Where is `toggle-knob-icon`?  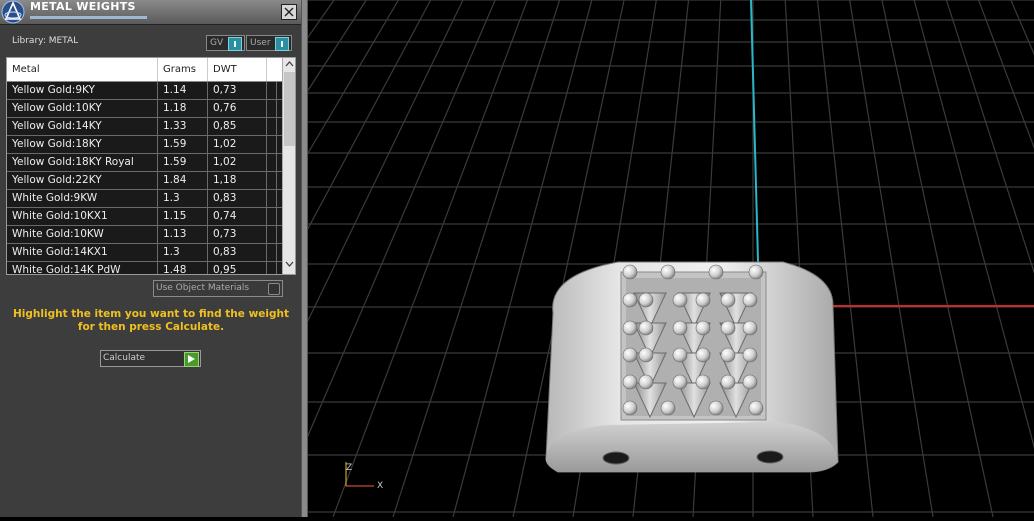
toggle-knob-icon is located at coordinates (282, 44).